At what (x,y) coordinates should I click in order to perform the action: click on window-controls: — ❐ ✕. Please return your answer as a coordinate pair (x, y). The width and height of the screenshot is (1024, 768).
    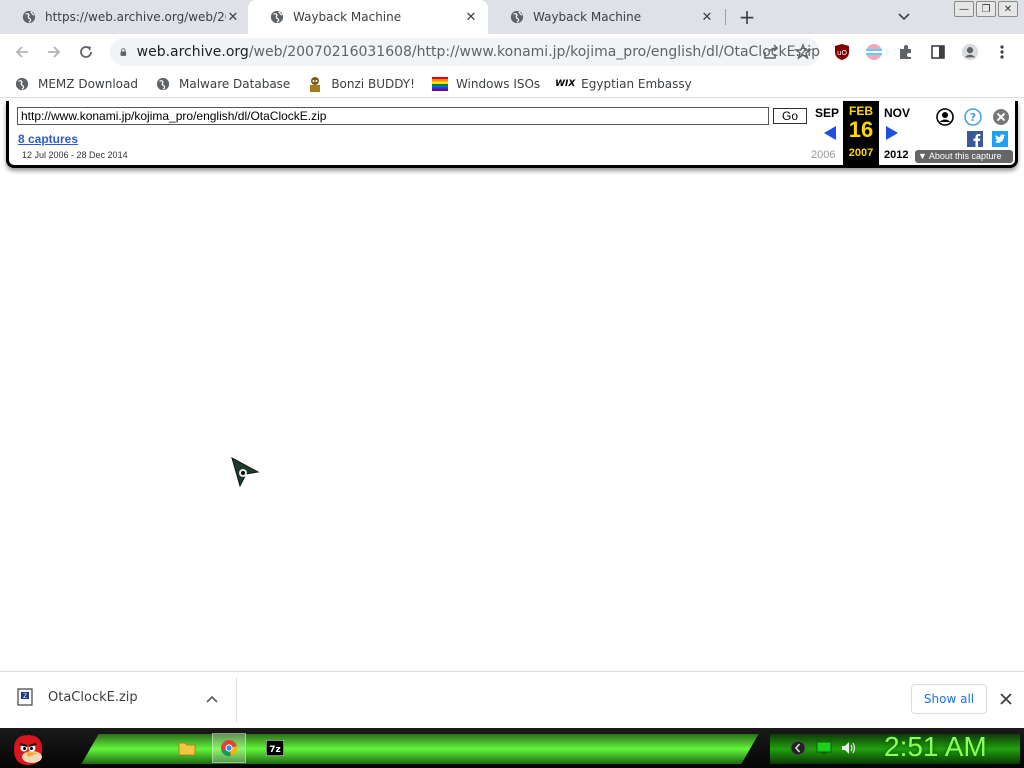
    Looking at the image, I should click on (986, 9).